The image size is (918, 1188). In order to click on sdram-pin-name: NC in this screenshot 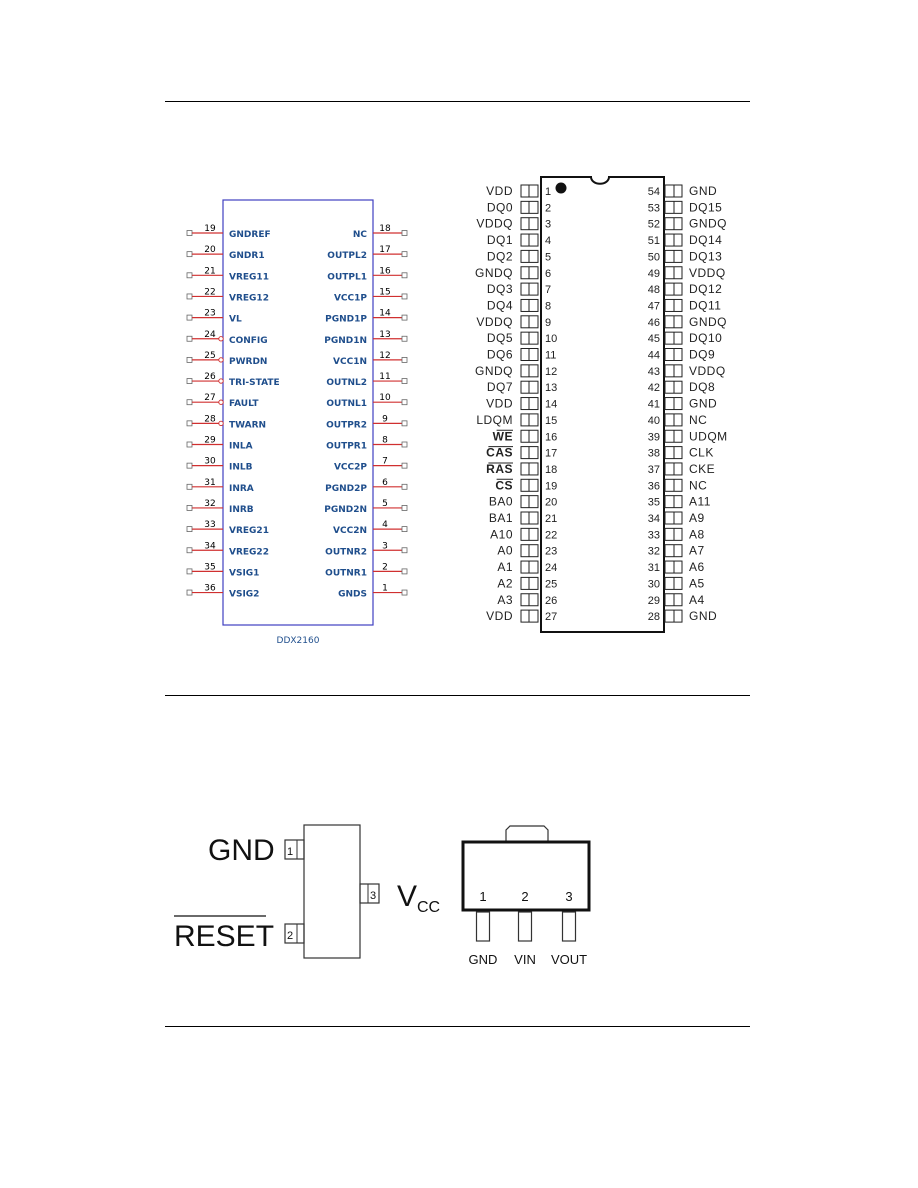, I will do `click(698, 485)`.